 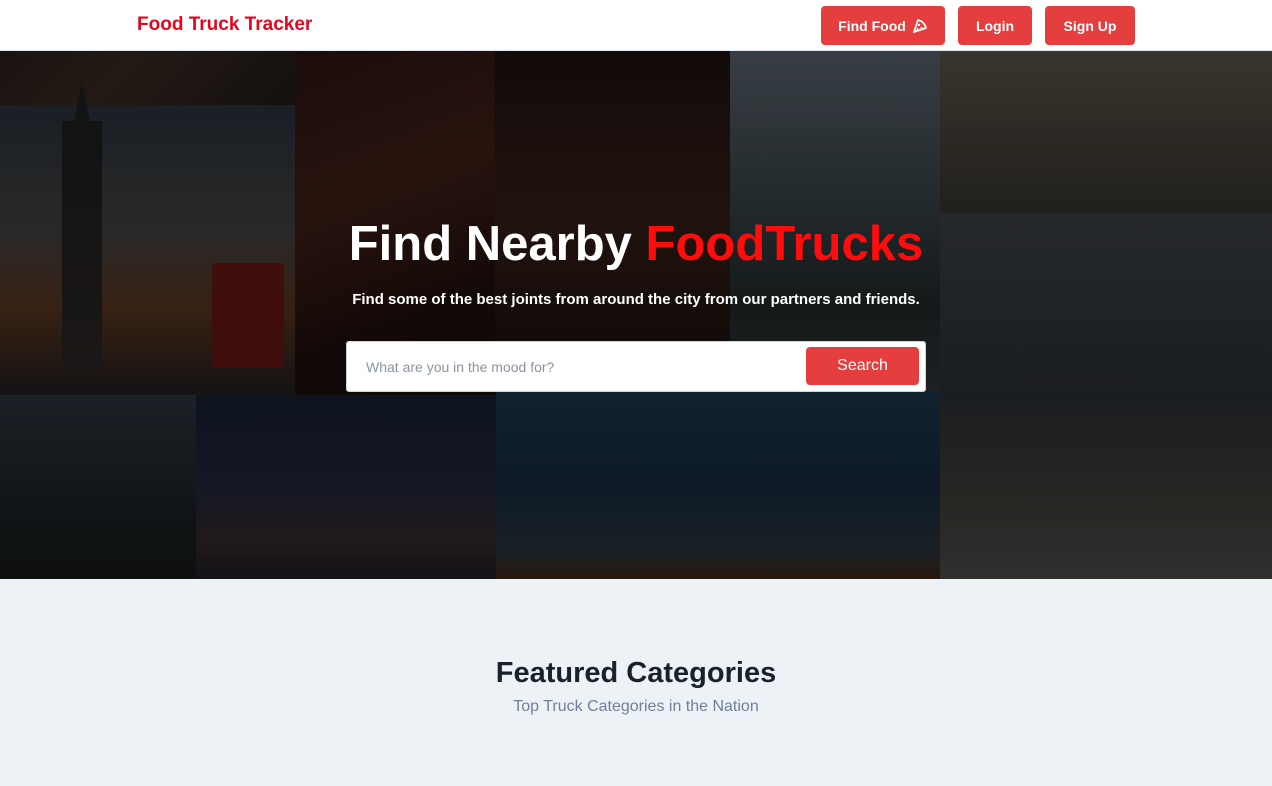 I want to click on hero-title-accent: FoodTrucks, so click(x=784, y=244).